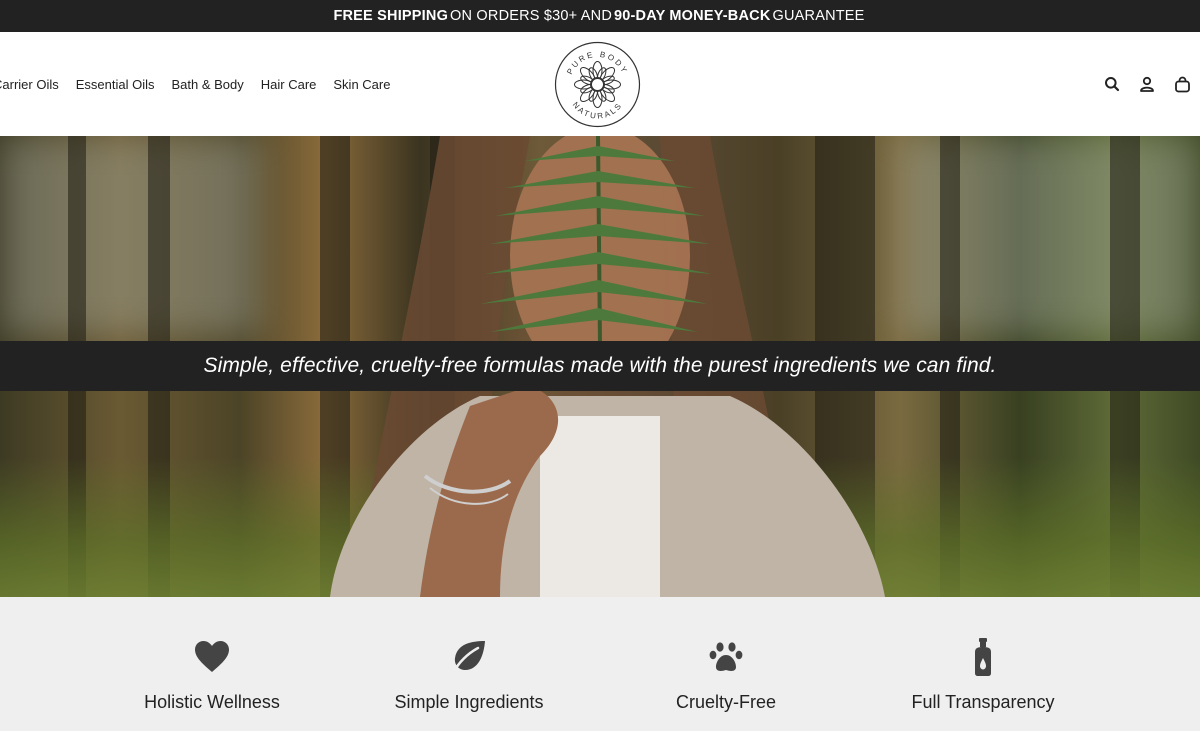  I want to click on heart-icon, so click(212, 657).